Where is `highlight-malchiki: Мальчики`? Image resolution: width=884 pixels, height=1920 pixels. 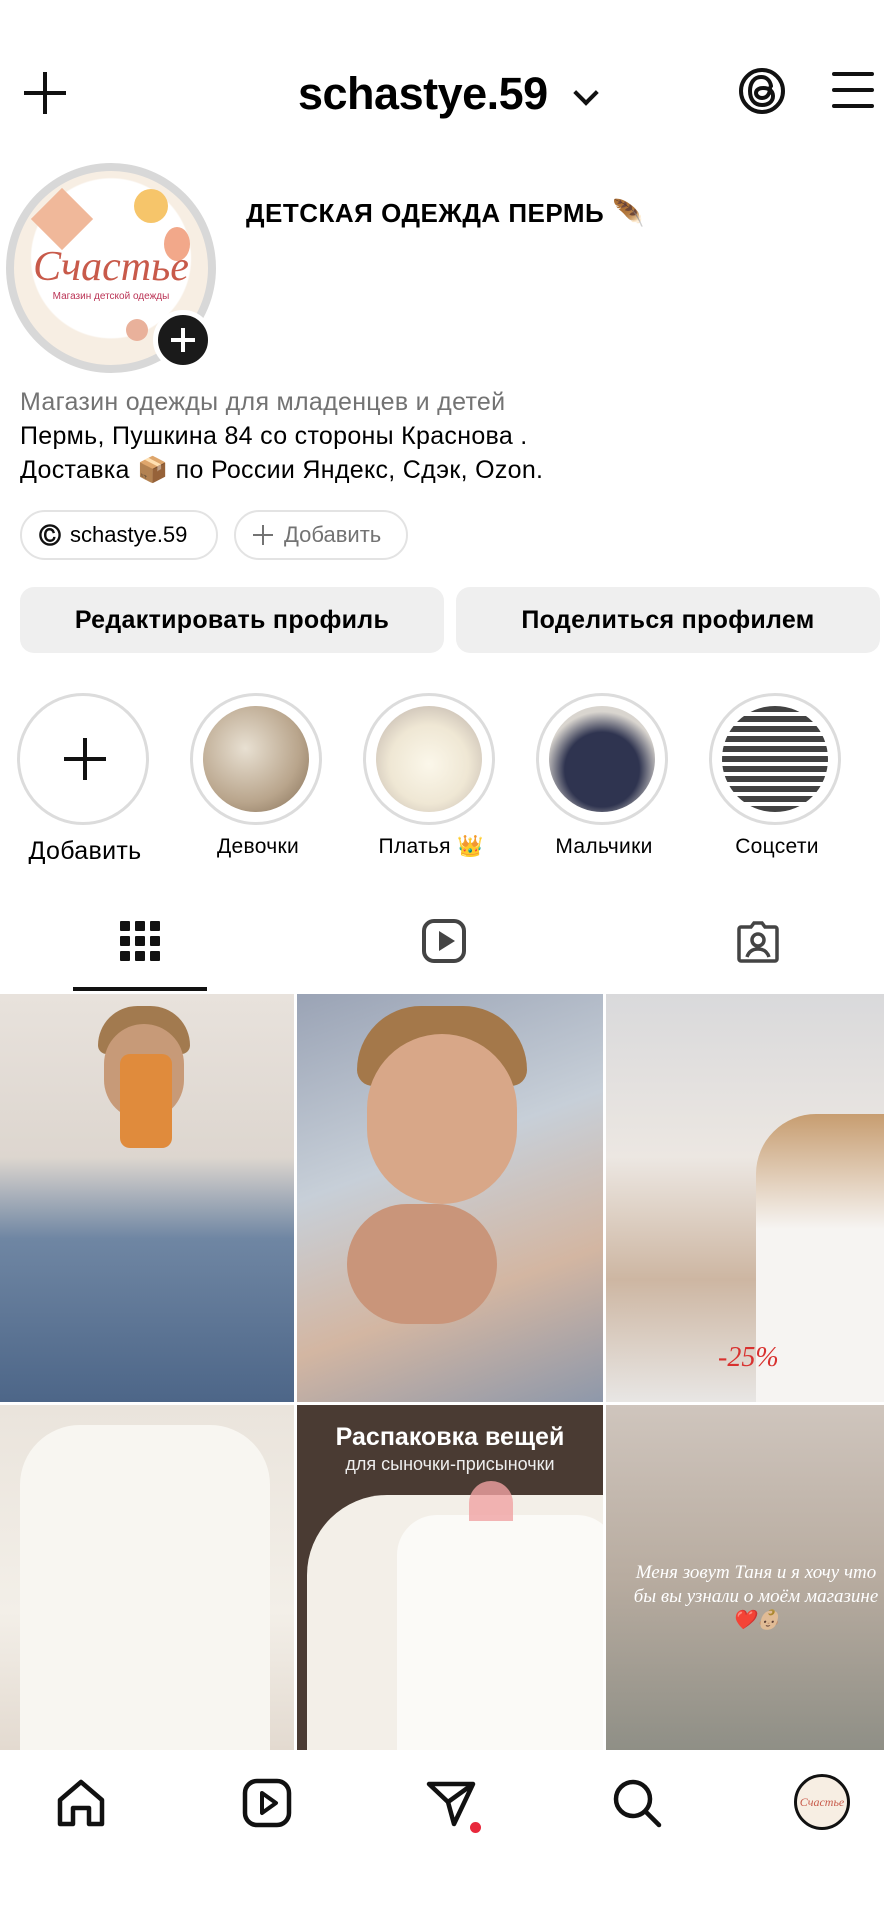
highlight-malchiki: Мальчики is located at coordinates (604, 775).